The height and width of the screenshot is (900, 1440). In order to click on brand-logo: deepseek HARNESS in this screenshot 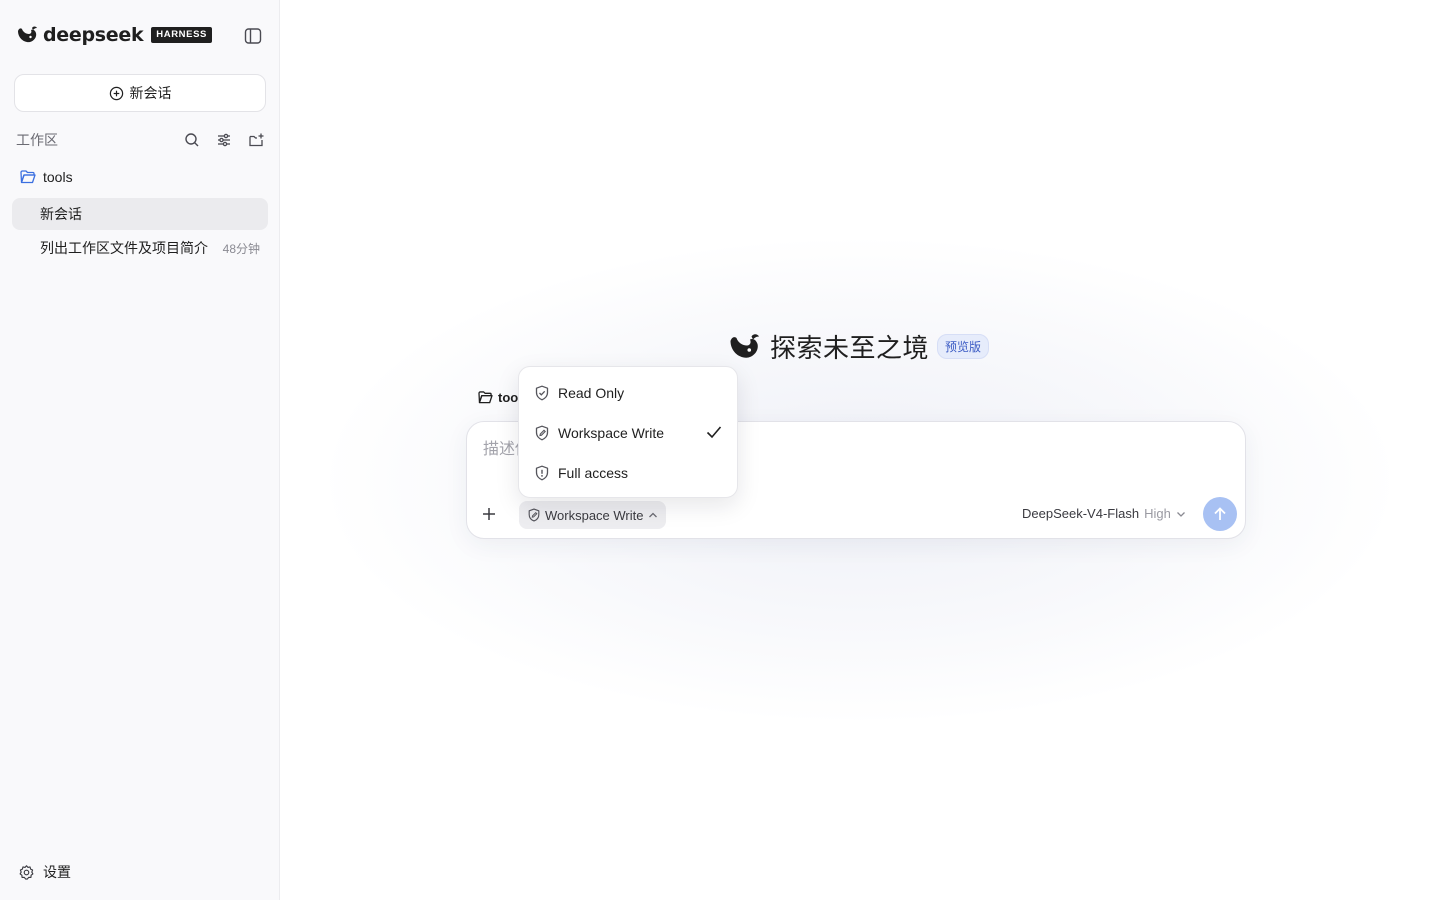, I will do `click(114, 35)`.